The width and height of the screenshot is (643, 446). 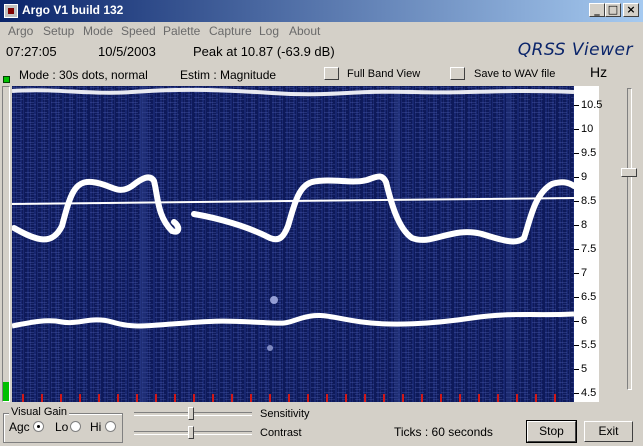 What do you see at coordinates (228, 75) in the screenshot?
I see `estim-text: Estim : Magnitude` at bounding box center [228, 75].